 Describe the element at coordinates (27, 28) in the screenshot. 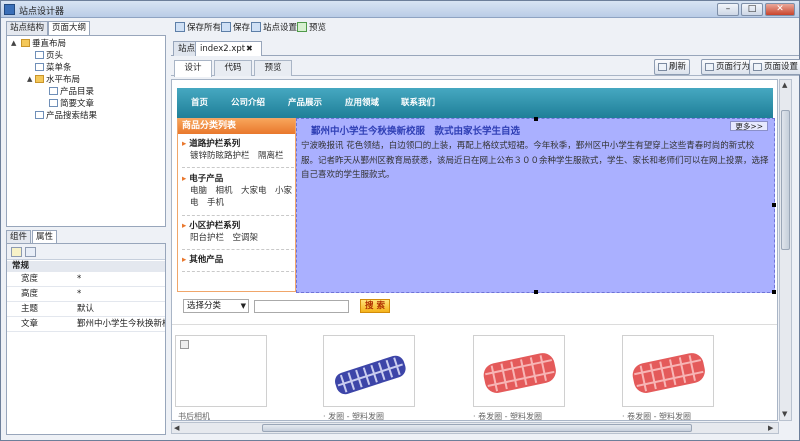

I see `tab-site-structure: 站点结构` at that location.